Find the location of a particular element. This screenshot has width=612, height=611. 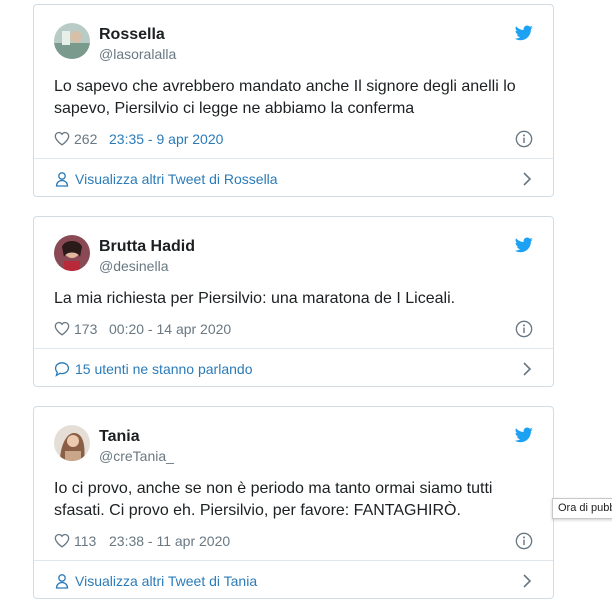

timestamp-tooltip: Ora di pubblicazione is located at coordinates (582, 508).